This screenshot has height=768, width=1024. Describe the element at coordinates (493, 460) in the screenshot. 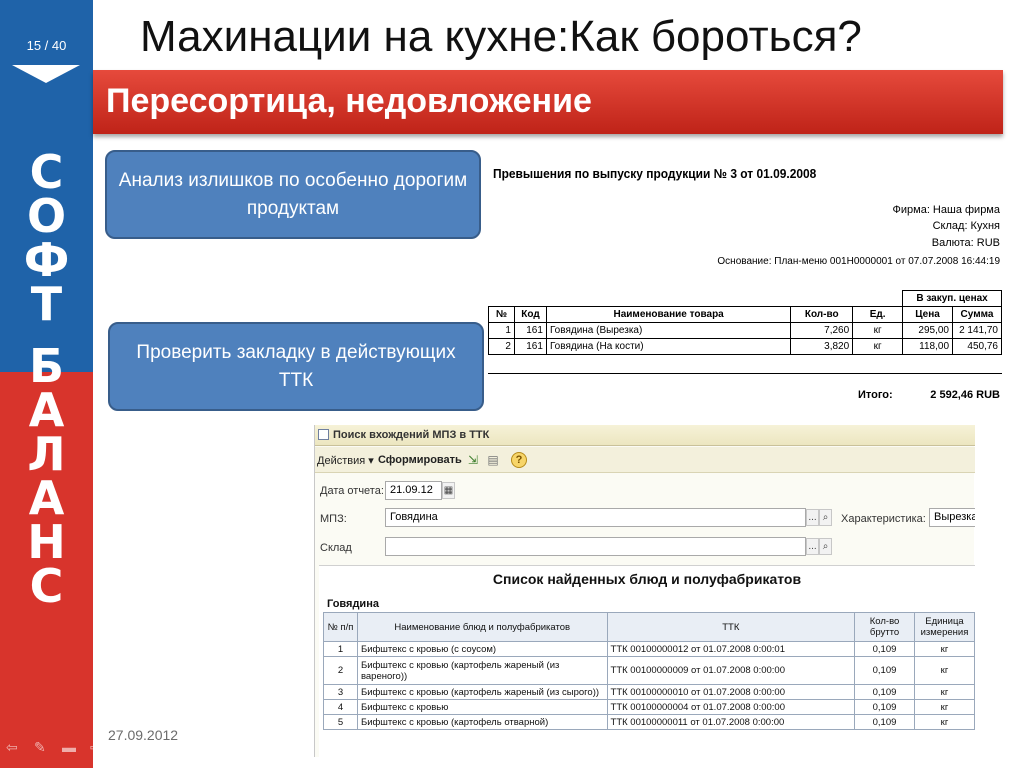

I see `print-icon: ▤` at that location.